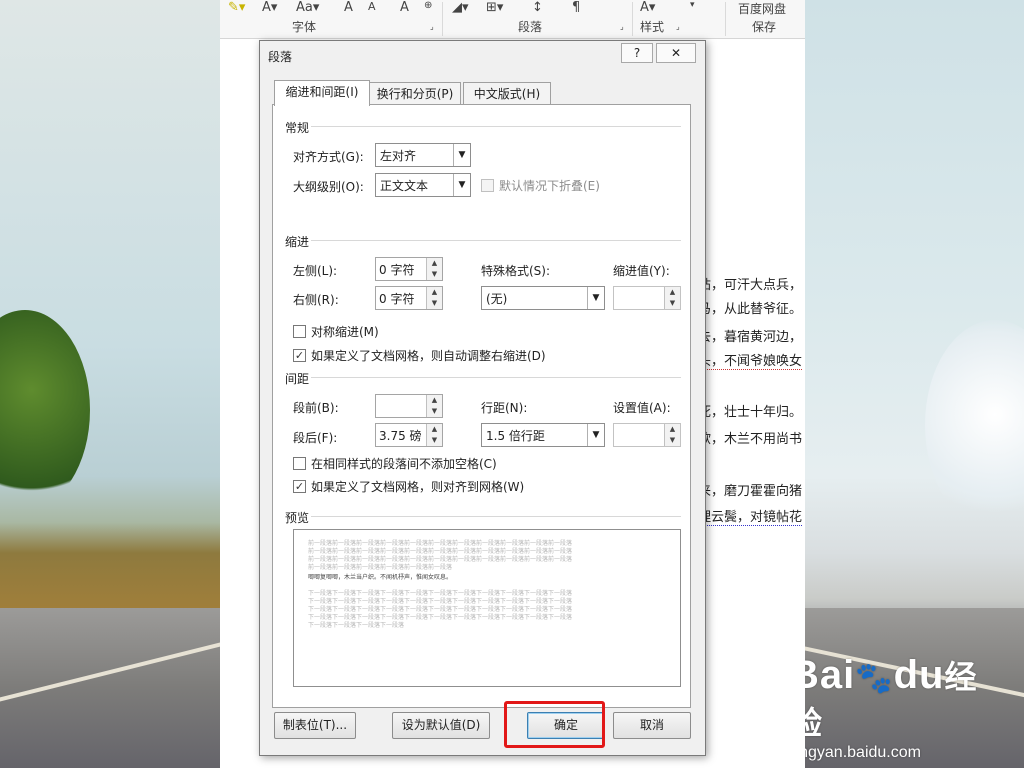 This screenshot has width=1024, height=768. Describe the element at coordinates (307, 7) in the screenshot. I see `change-case-icon: Aa▾` at that location.